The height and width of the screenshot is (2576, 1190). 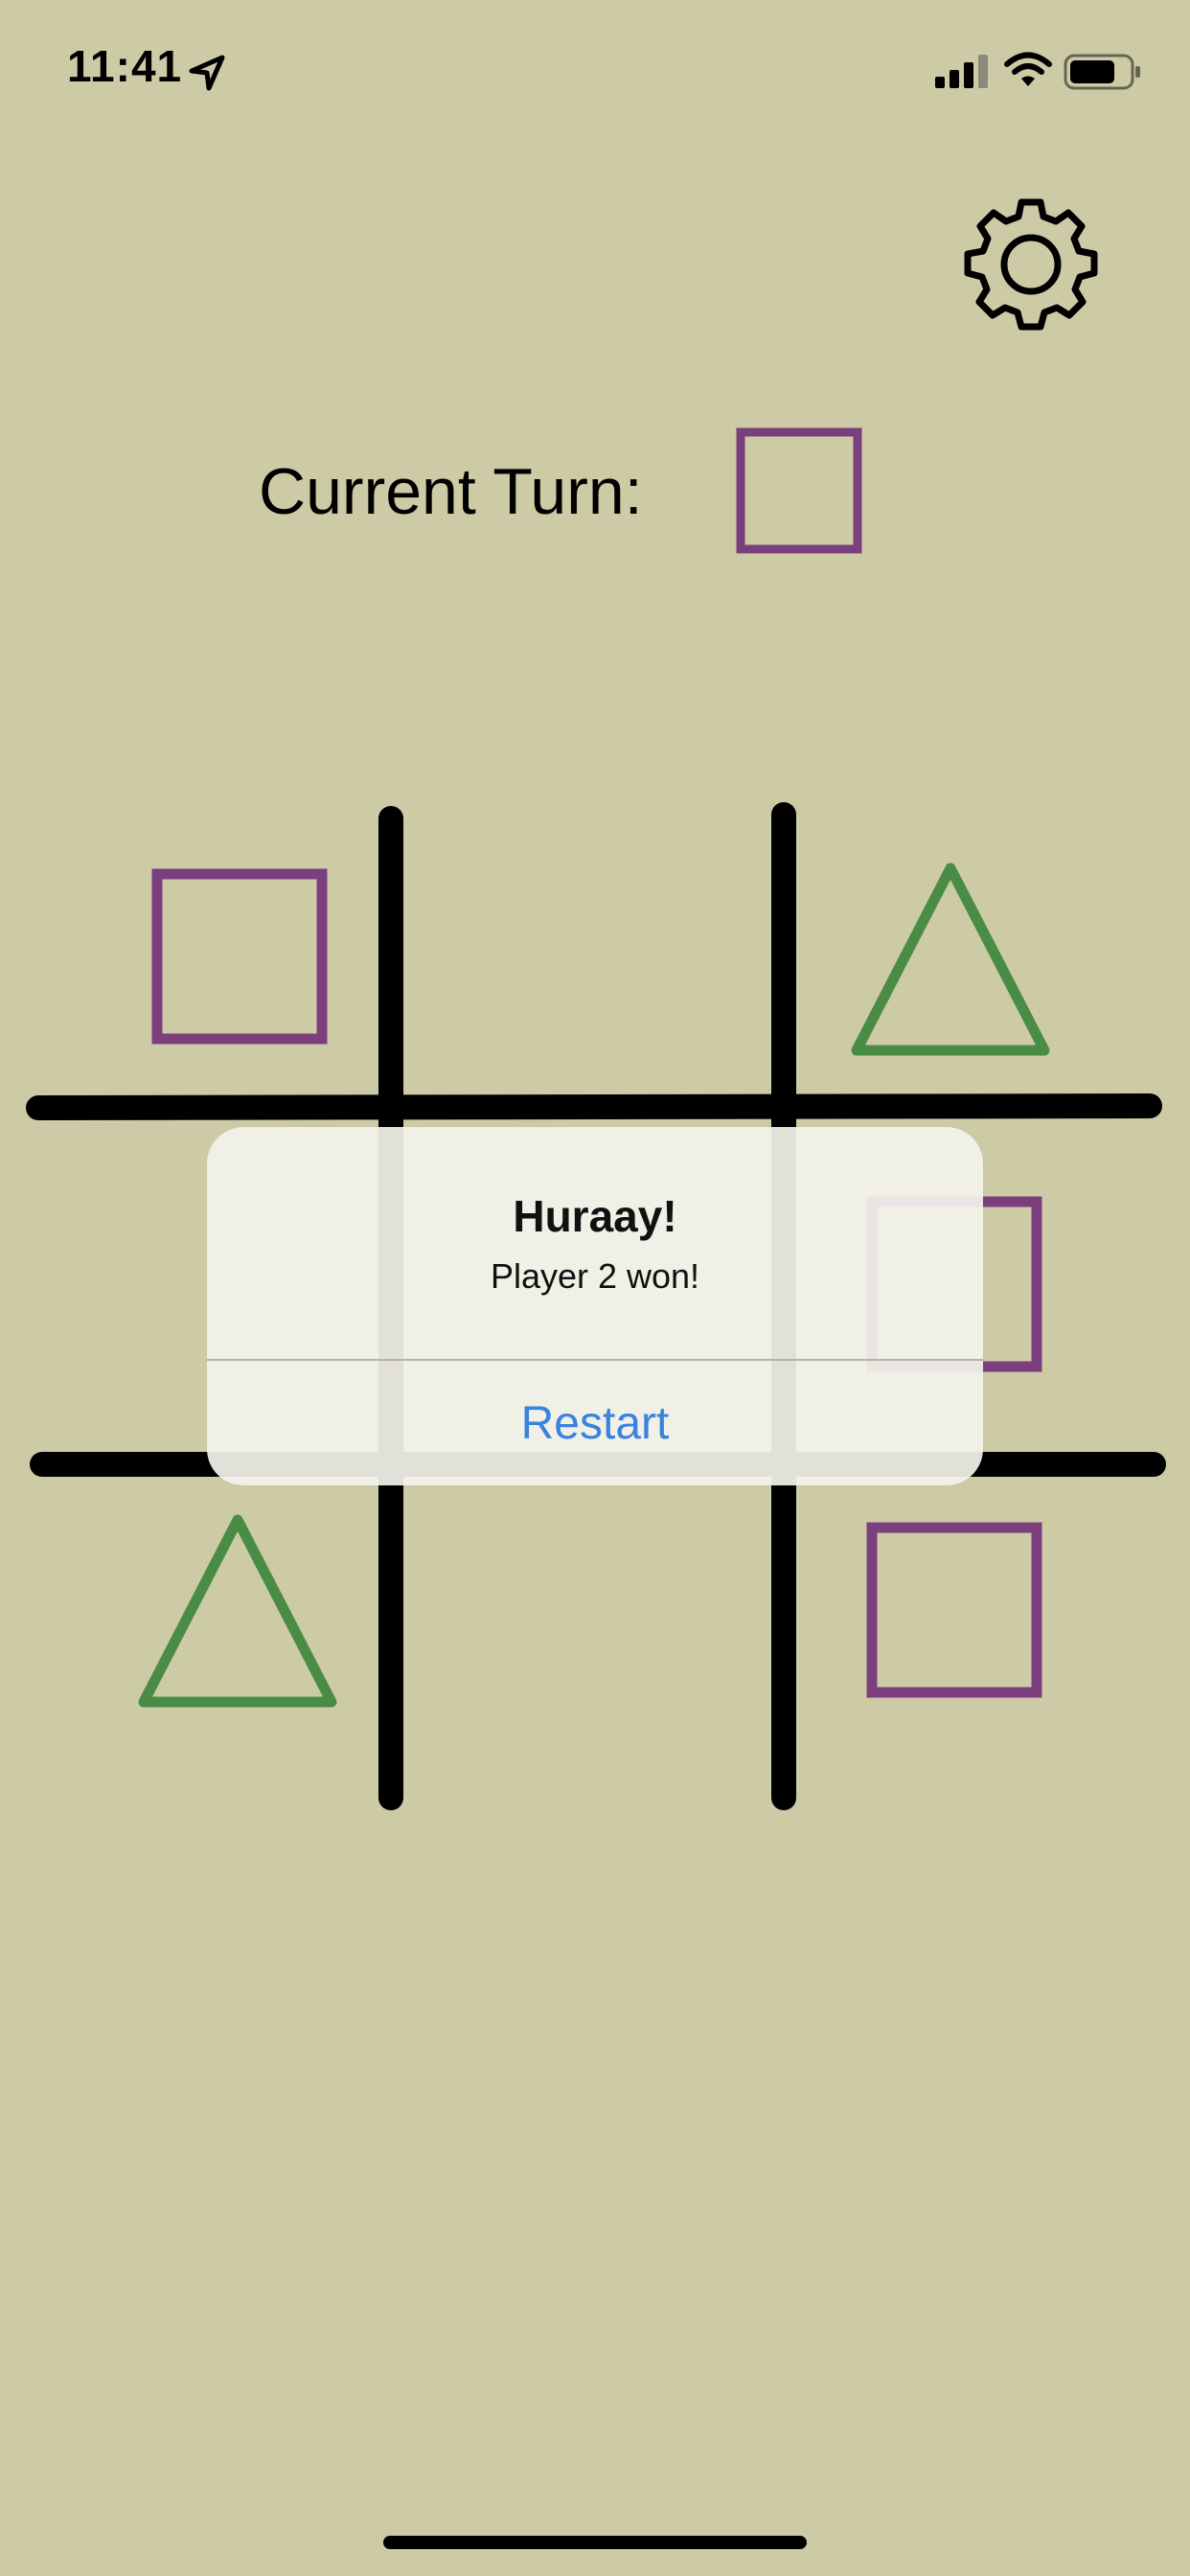 What do you see at coordinates (595, 1216) in the screenshot?
I see `alert-title: Huraay!` at bounding box center [595, 1216].